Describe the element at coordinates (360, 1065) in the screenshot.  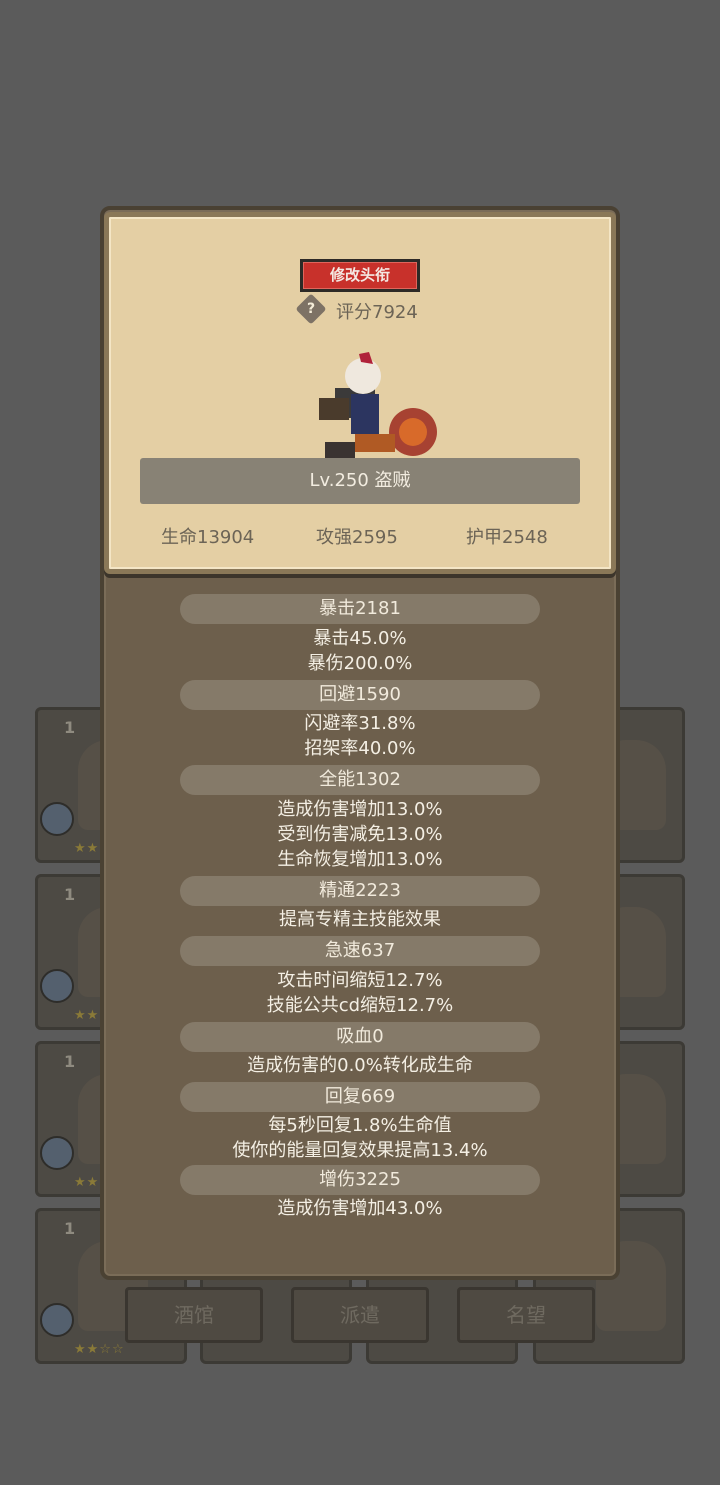
I see `stat-line: 造成伤害的0.0%转化成生命` at that location.